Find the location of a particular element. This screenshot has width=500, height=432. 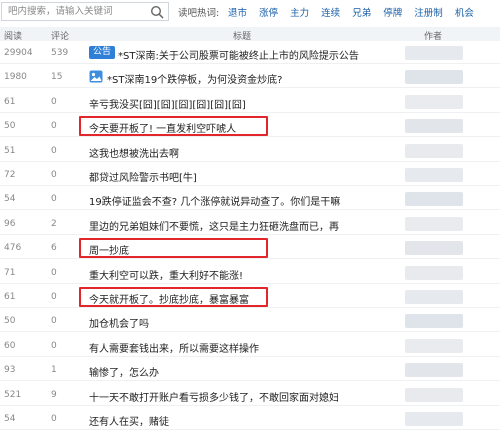

toolbar: 读吧热词: 退市 涨停 主力 连续 兄弟 停牌 注册制 机会 is located at coordinates (250, 12).